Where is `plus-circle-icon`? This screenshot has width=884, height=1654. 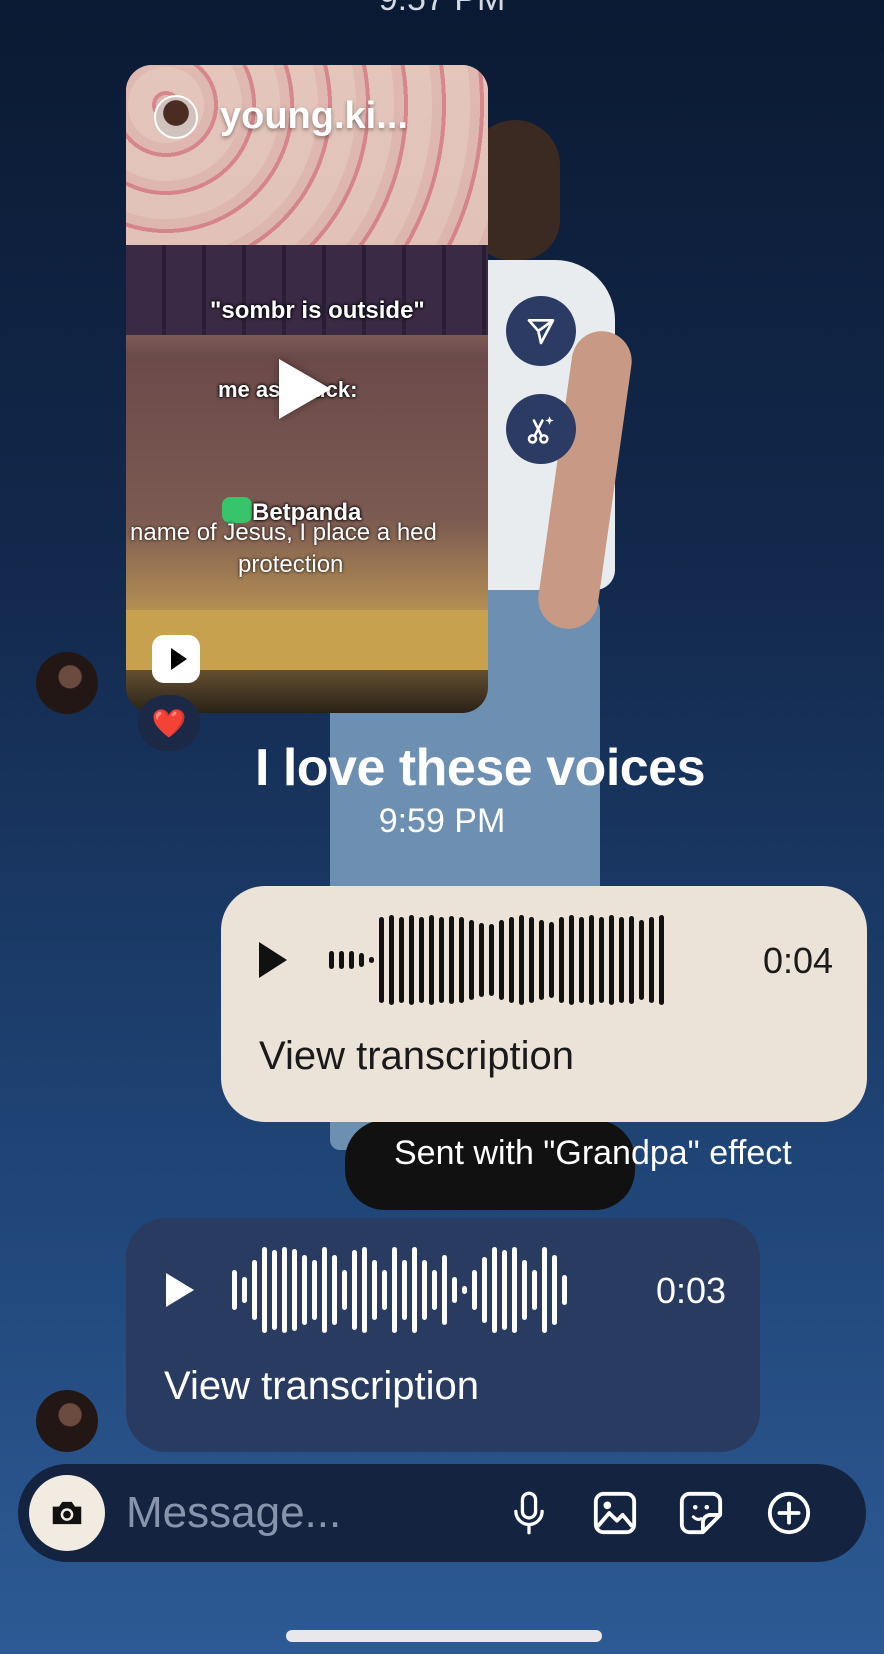 plus-circle-icon is located at coordinates (789, 1513).